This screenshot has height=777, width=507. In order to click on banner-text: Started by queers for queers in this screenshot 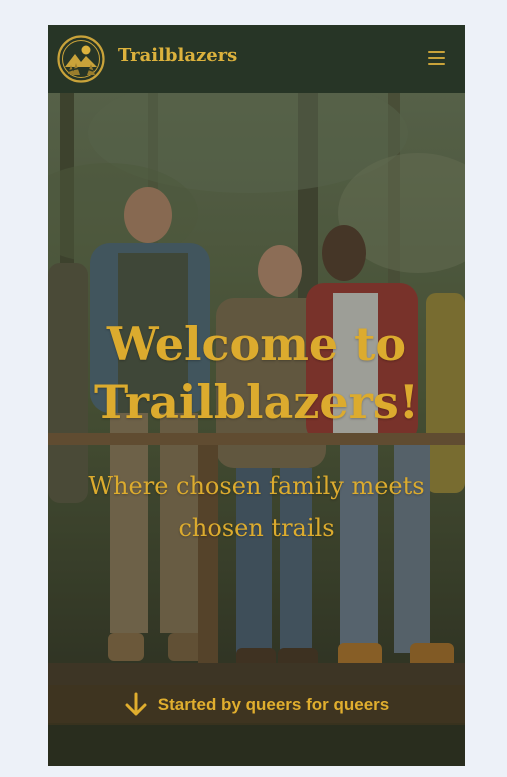, I will do `click(273, 704)`.